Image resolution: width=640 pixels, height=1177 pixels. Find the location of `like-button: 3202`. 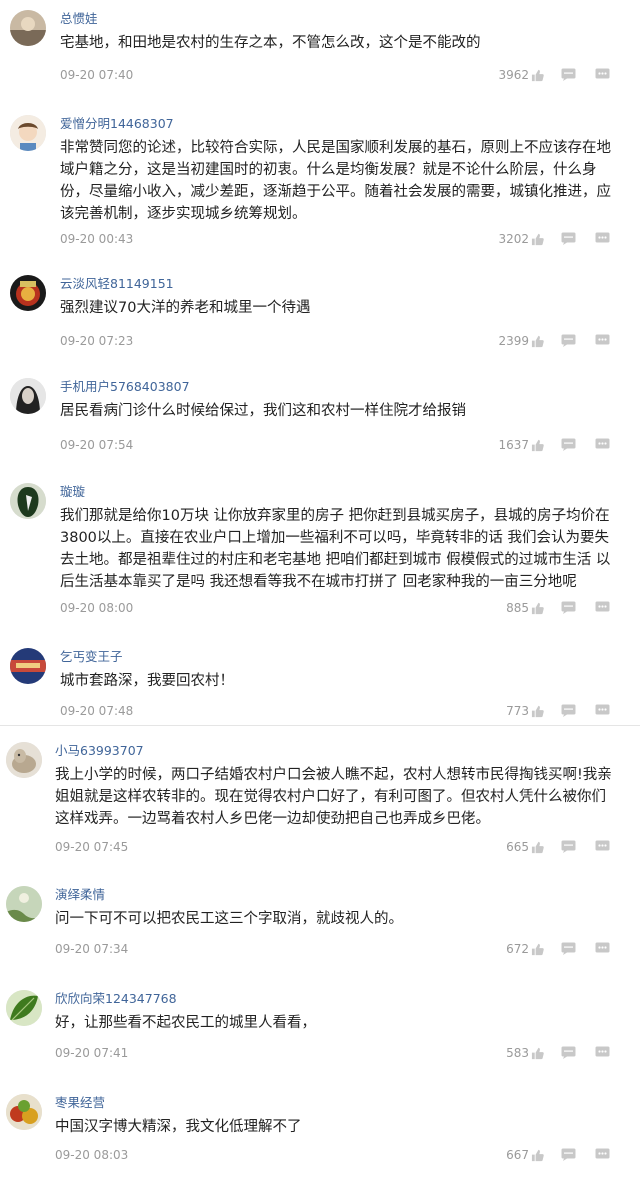

like-button: 3202 is located at coordinates (521, 239).